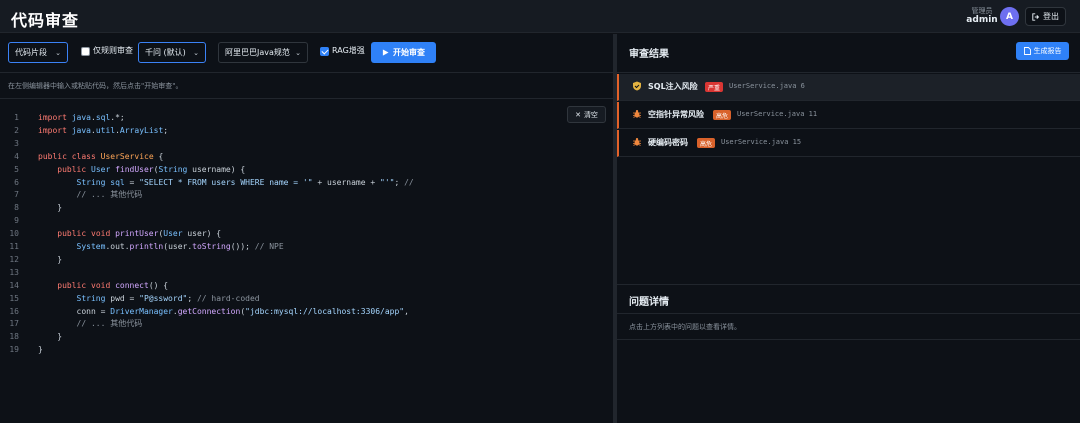 The height and width of the screenshot is (423, 1080). I want to click on code-line: 3, so click(300, 143).